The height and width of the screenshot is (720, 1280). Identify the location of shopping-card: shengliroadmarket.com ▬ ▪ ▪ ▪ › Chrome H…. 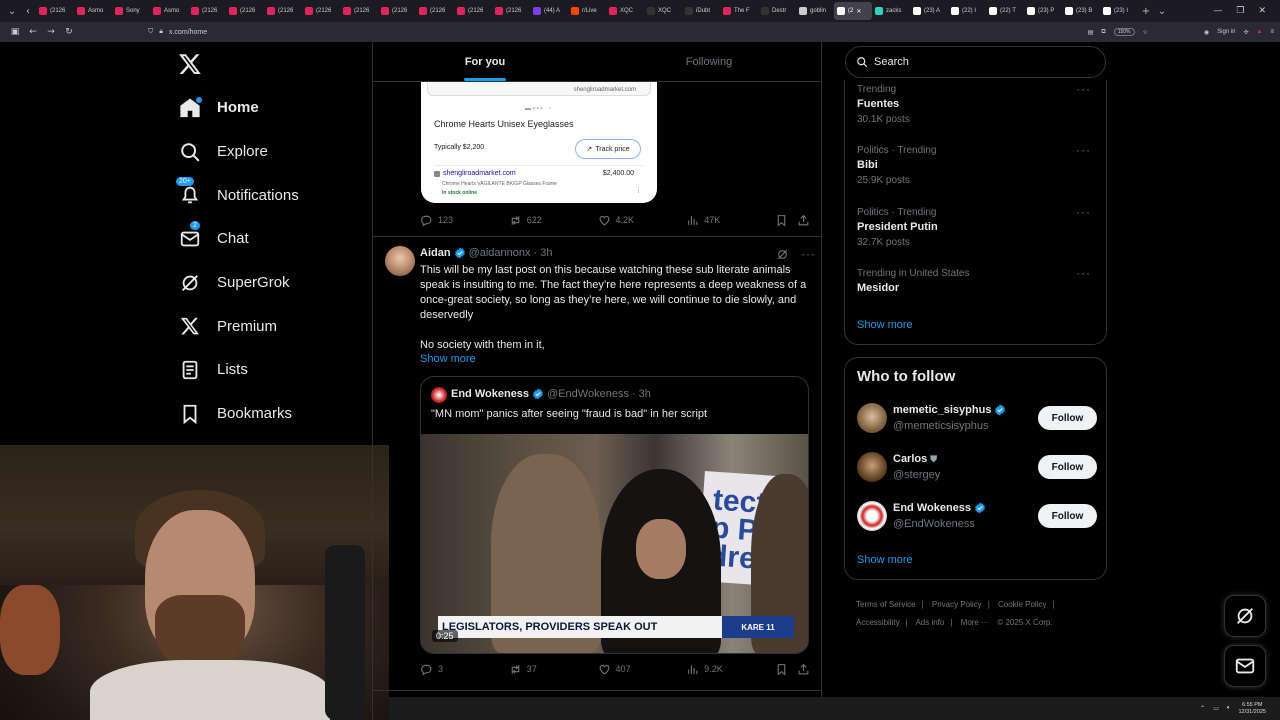
(539, 142).